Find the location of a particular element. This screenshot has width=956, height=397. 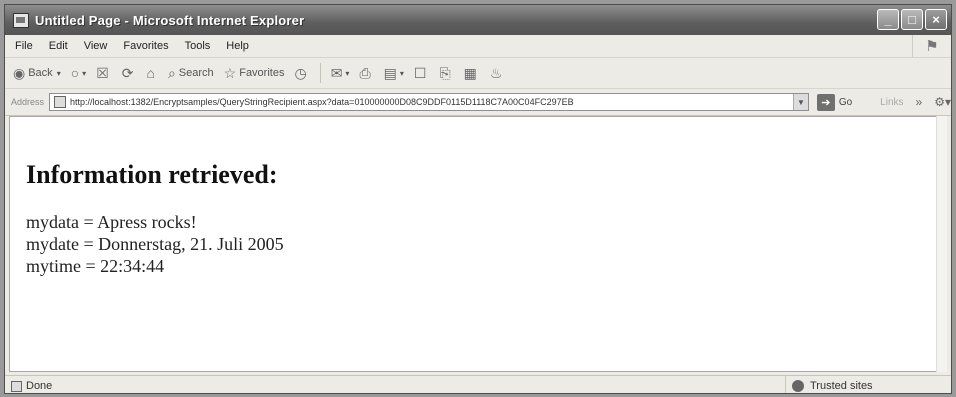

refresh-icon: ⟳ is located at coordinates (127, 72).